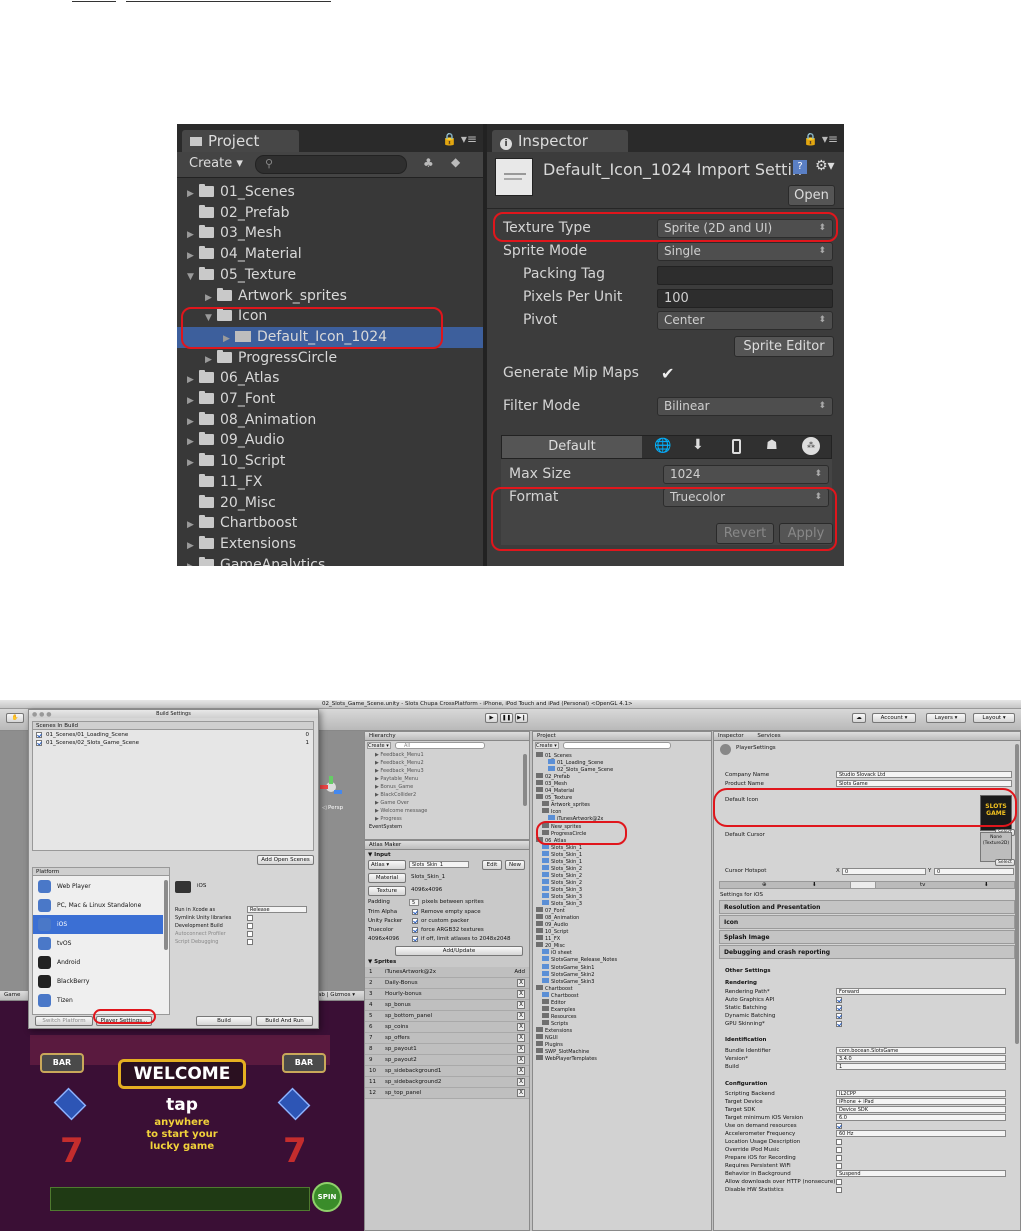 This screenshot has width=1021, height=1231. Describe the element at coordinates (42, 714) in the screenshot. I see `window-traffic-lights: ● ● ●` at that location.